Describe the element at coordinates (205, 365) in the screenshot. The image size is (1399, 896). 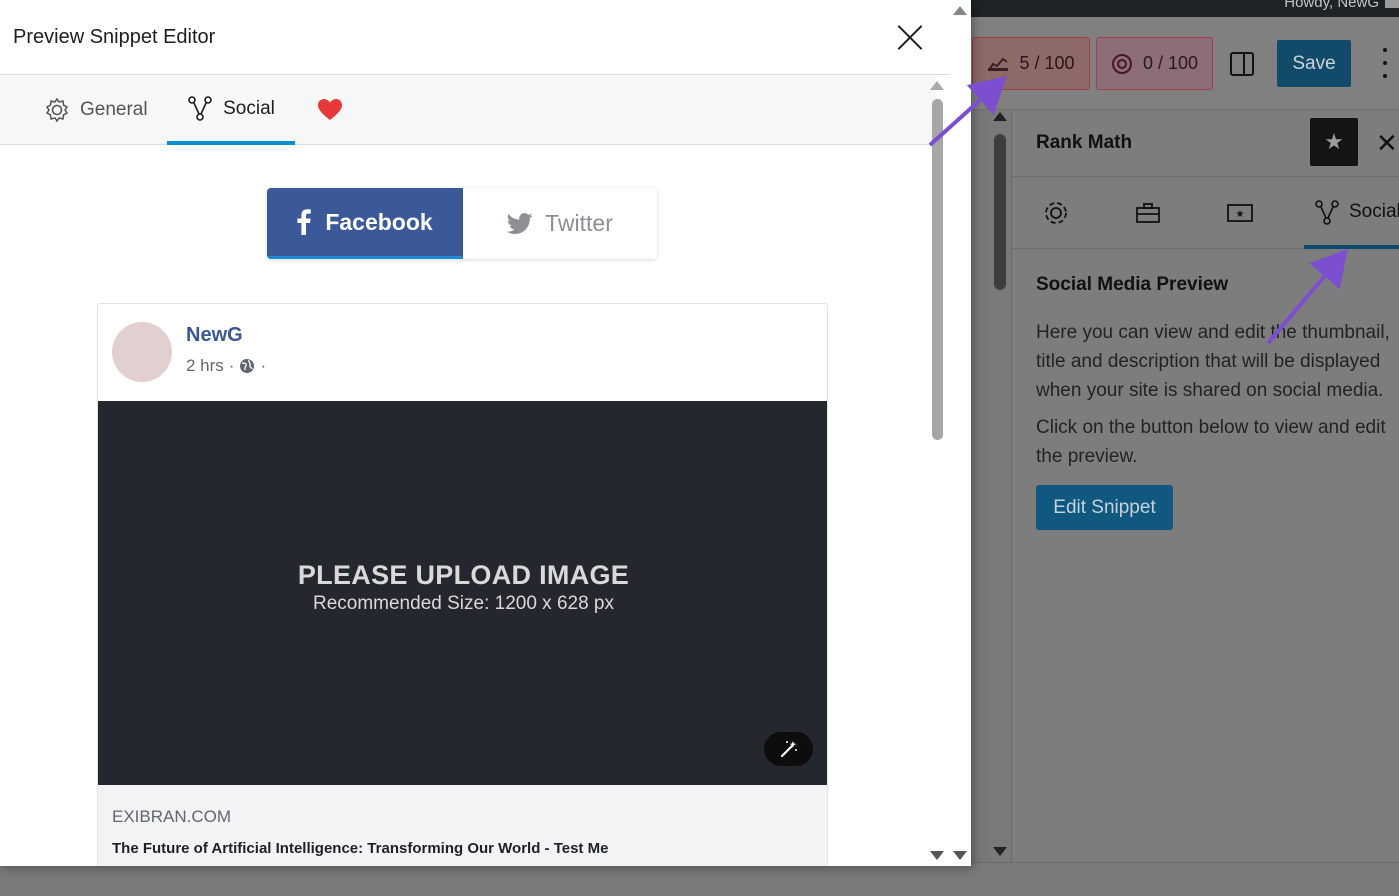
I see `post-time: 2 hrs` at that location.